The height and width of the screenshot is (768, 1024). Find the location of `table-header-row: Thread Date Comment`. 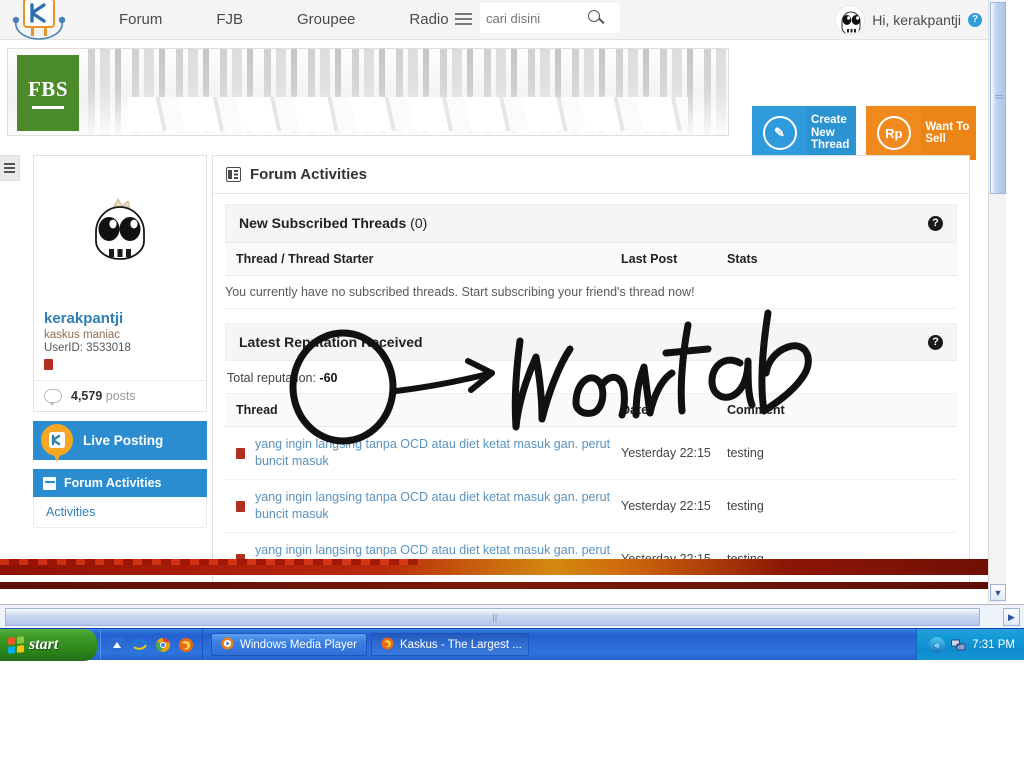

table-header-row: Thread Date Comment is located at coordinates (591, 410).